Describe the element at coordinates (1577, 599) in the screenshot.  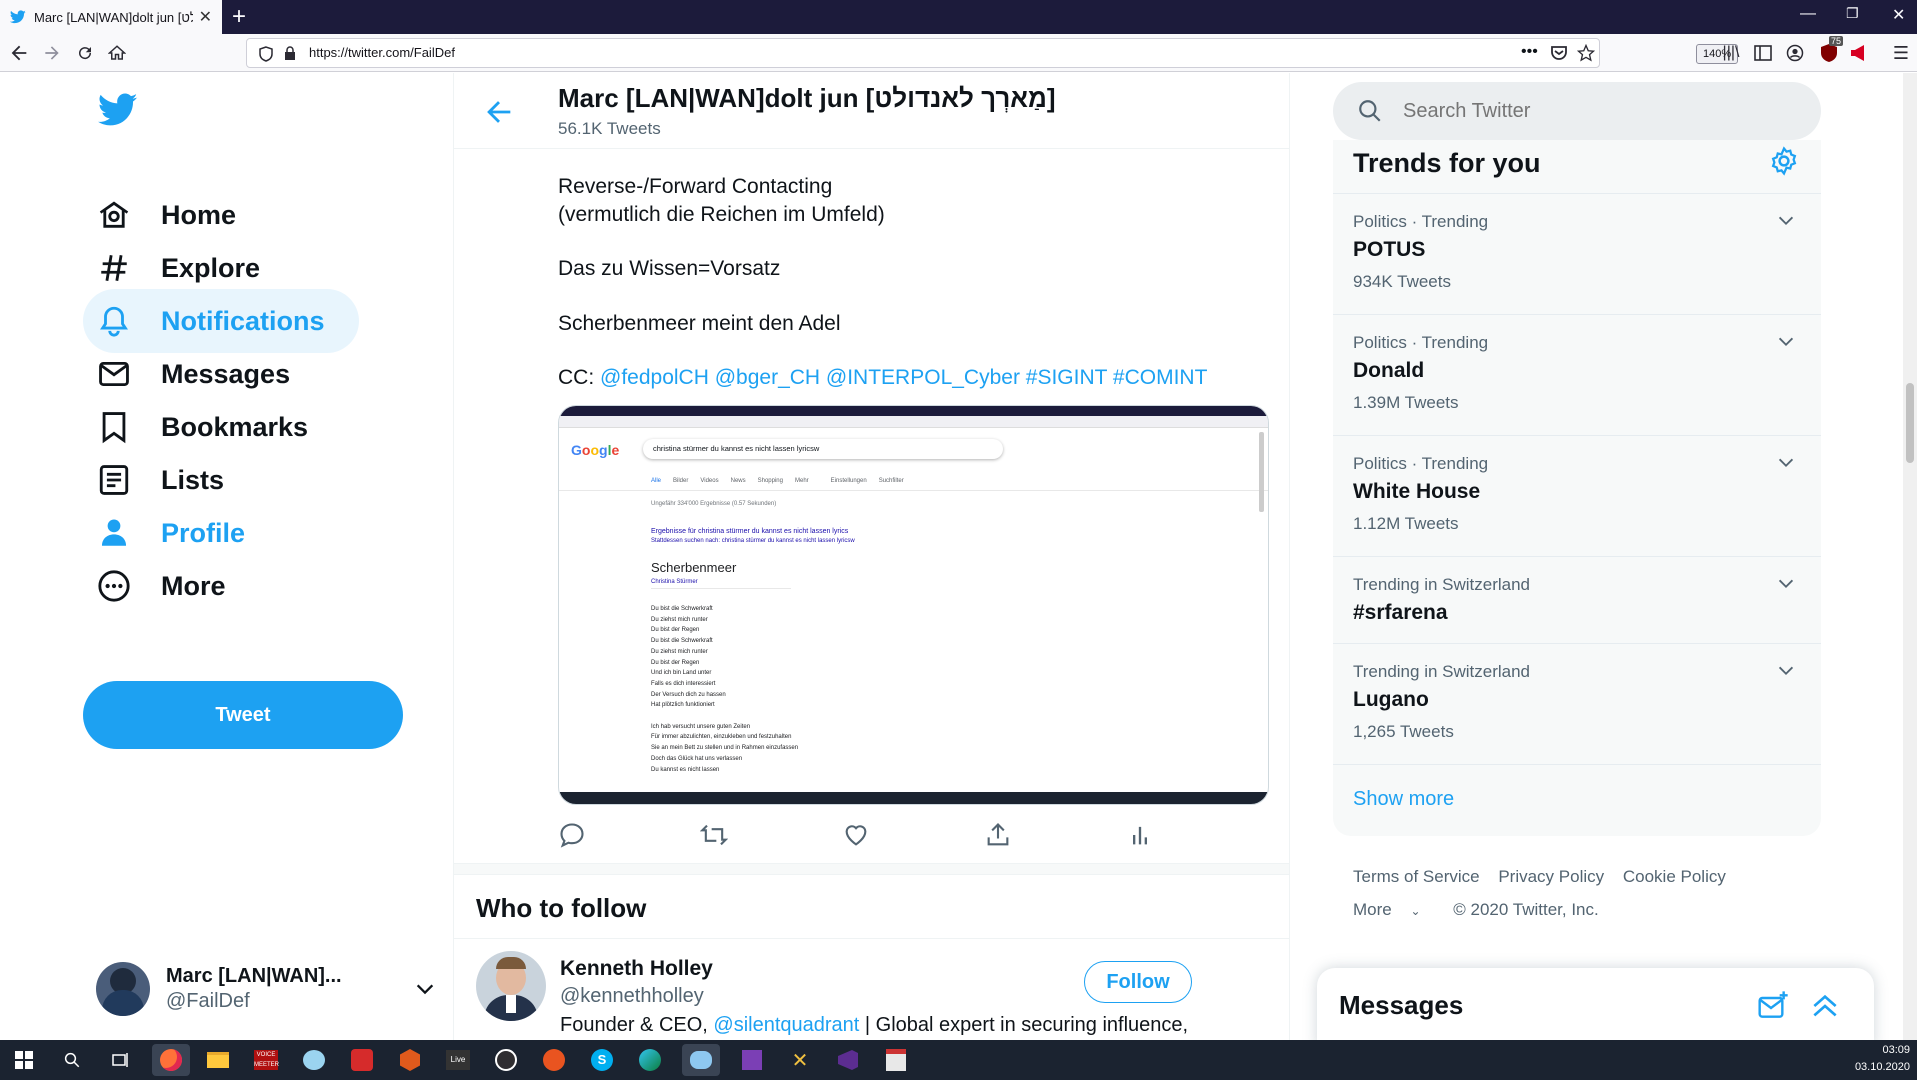
I see `trend-item: Trending in Switzerland #srfarena` at that location.